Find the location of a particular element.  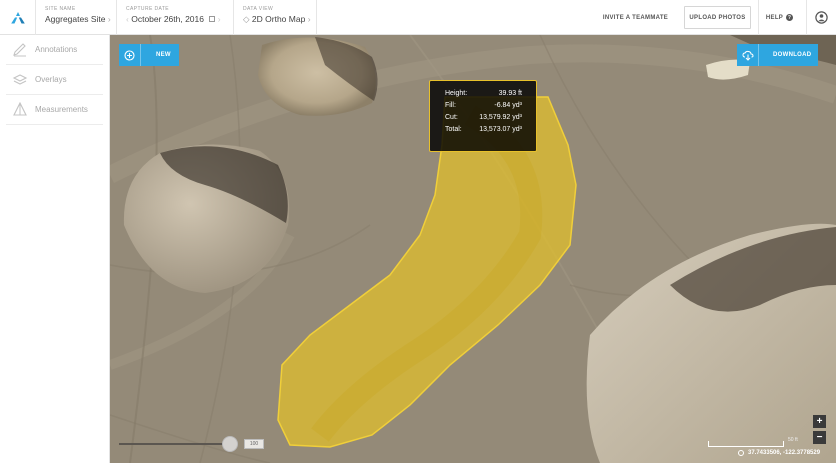

download-label: DOWNLOAD is located at coordinates (792, 55).